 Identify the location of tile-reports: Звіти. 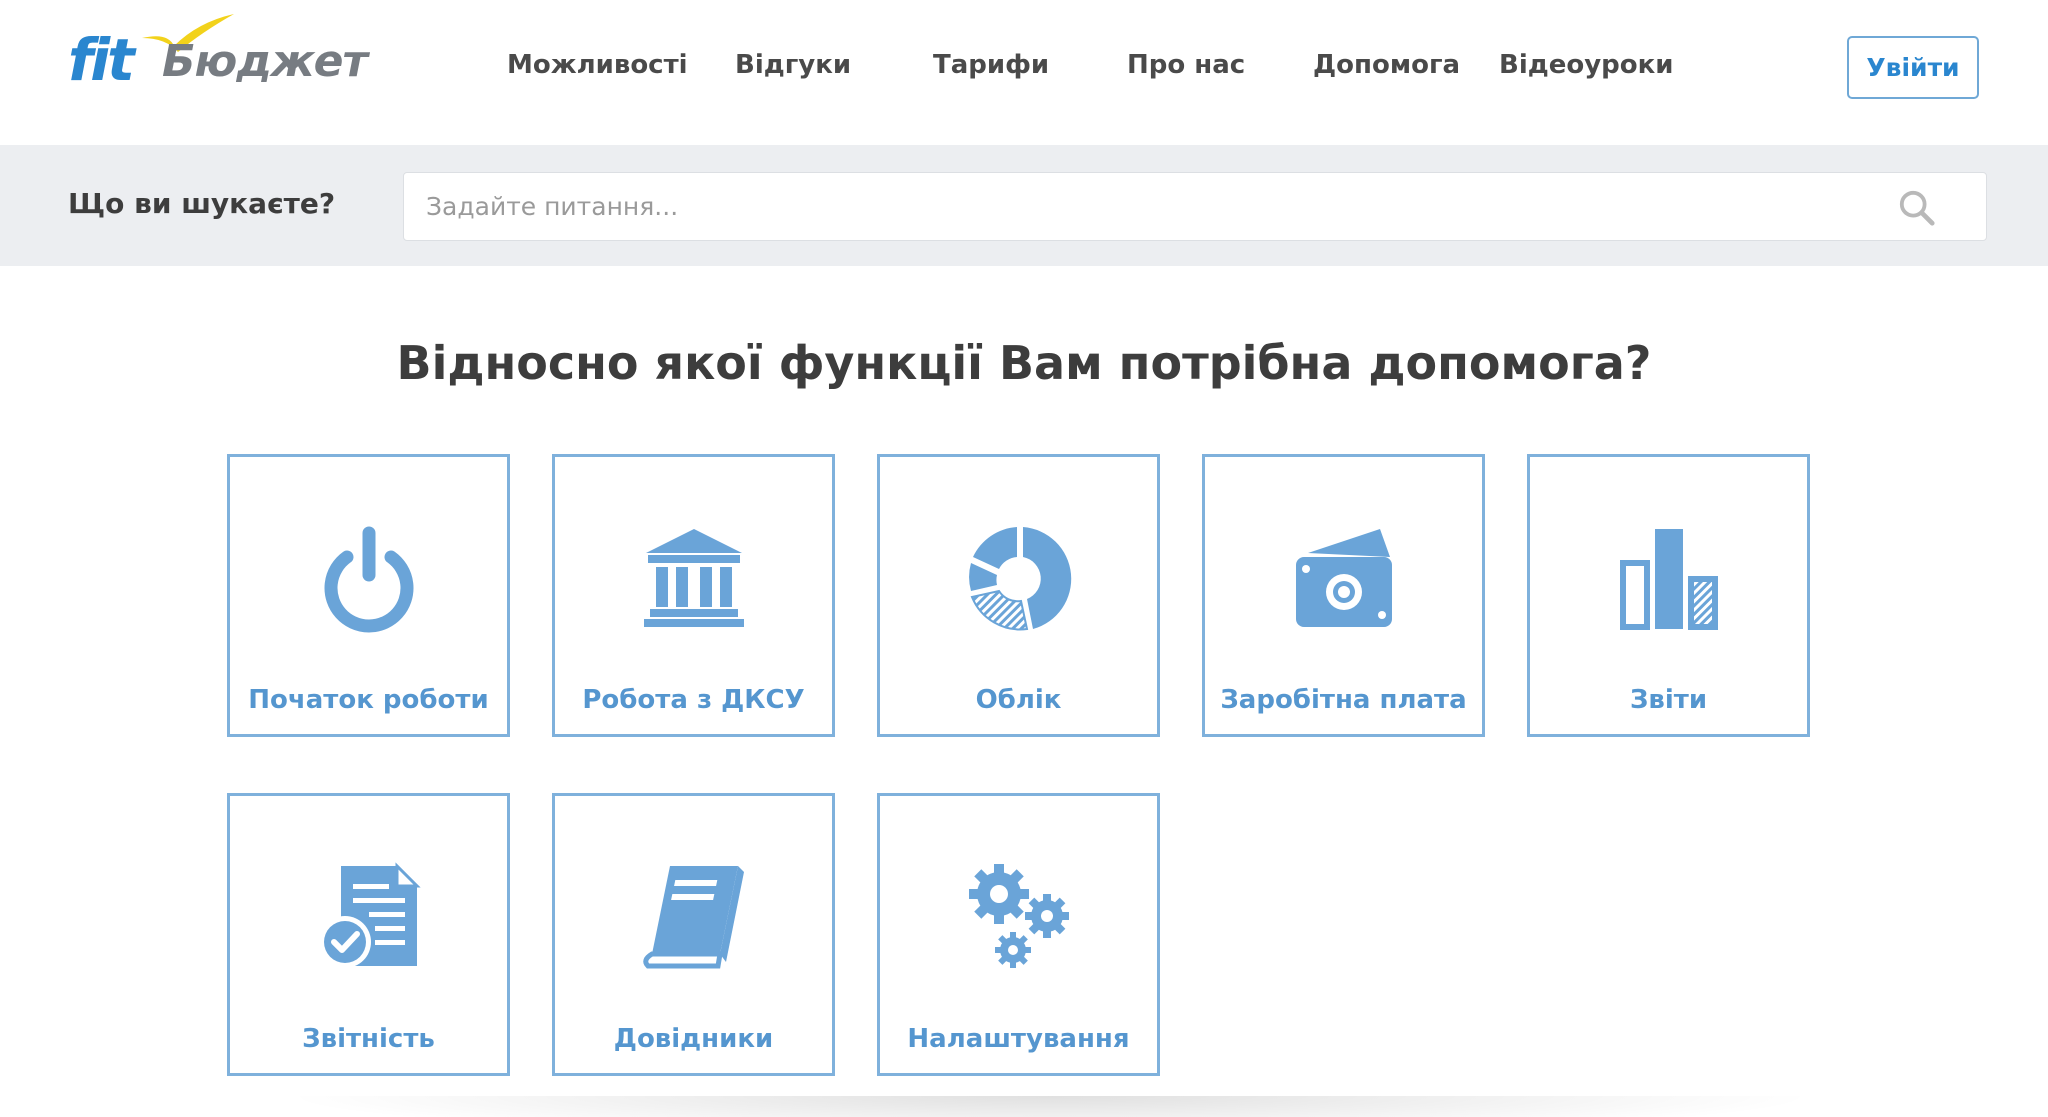
(1668, 595).